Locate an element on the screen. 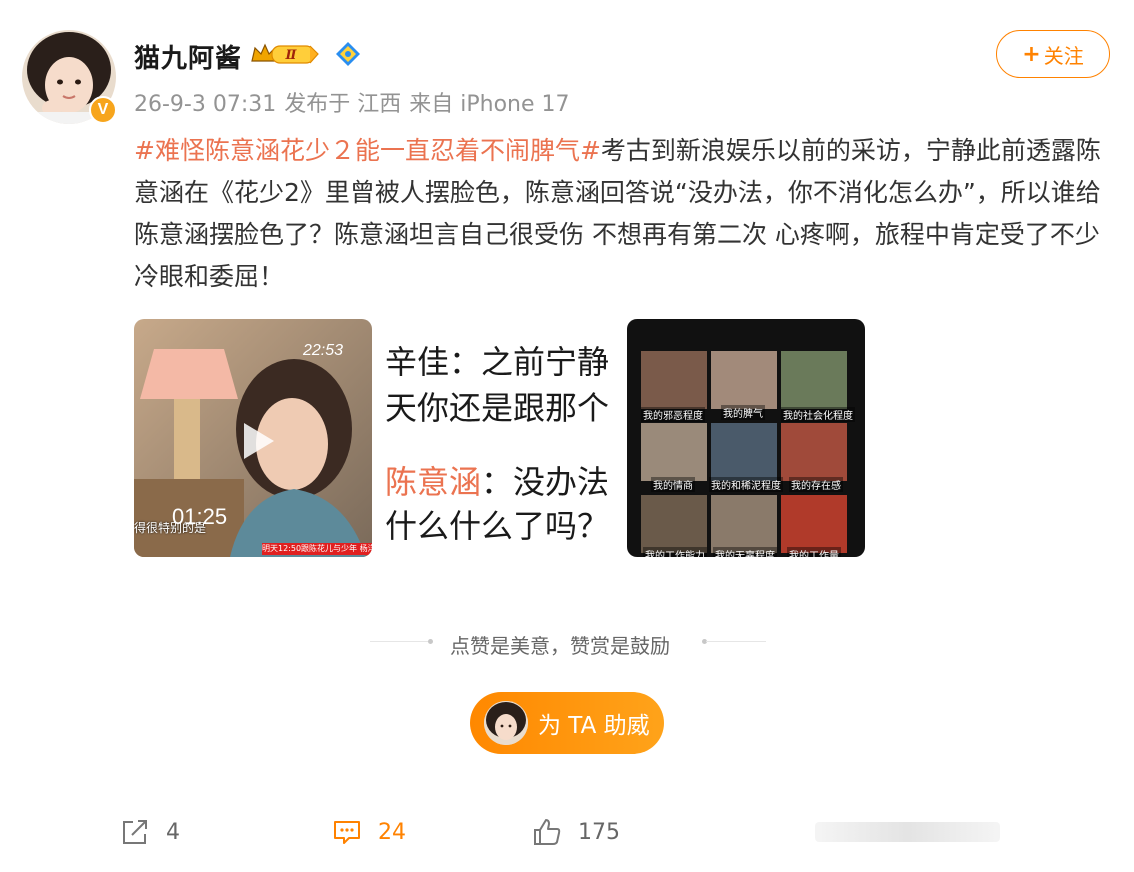 This screenshot has width=1134, height=872. plus-icon: + is located at coordinates (1031, 54).